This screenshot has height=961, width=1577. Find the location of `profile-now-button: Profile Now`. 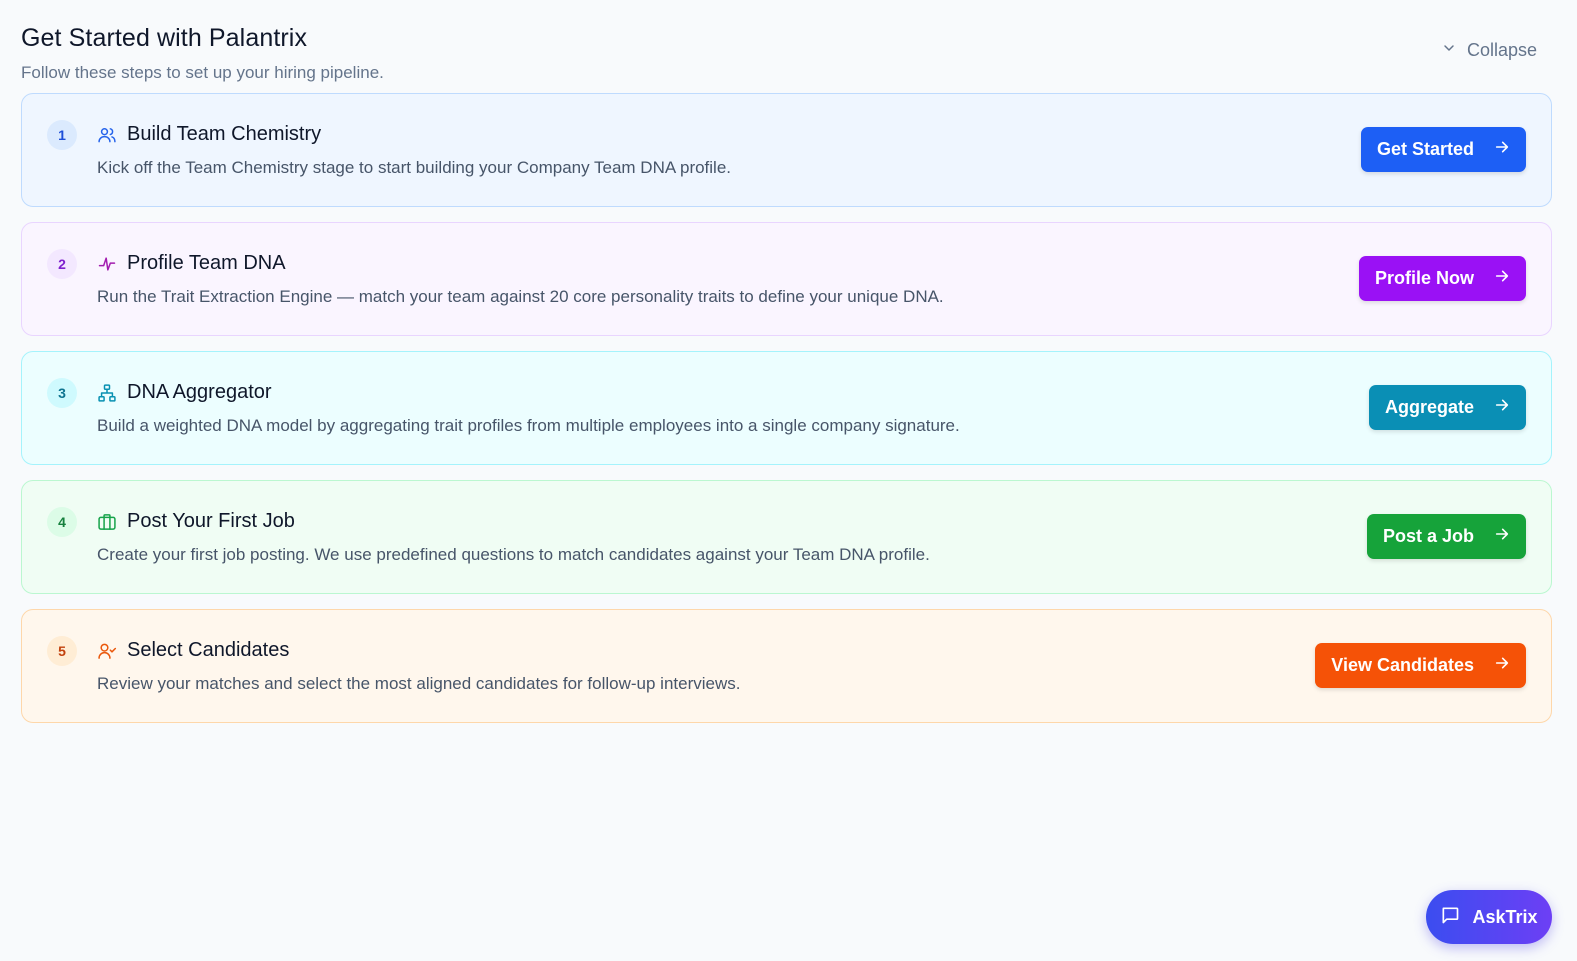

profile-now-button: Profile Now is located at coordinates (1442, 278).